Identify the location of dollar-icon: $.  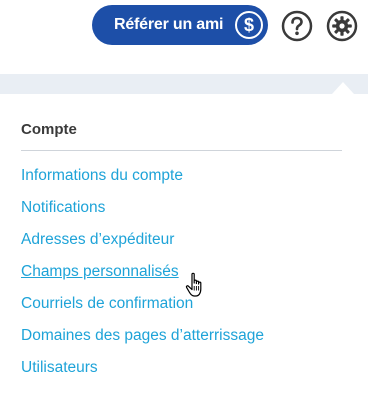
(249, 25).